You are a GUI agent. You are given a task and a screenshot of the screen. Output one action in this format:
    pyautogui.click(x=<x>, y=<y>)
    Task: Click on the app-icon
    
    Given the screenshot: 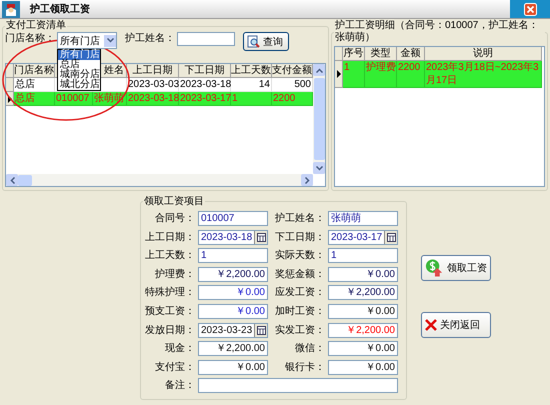 What is the action you would take?
    pyautogui.click(x=11, y=9)
    